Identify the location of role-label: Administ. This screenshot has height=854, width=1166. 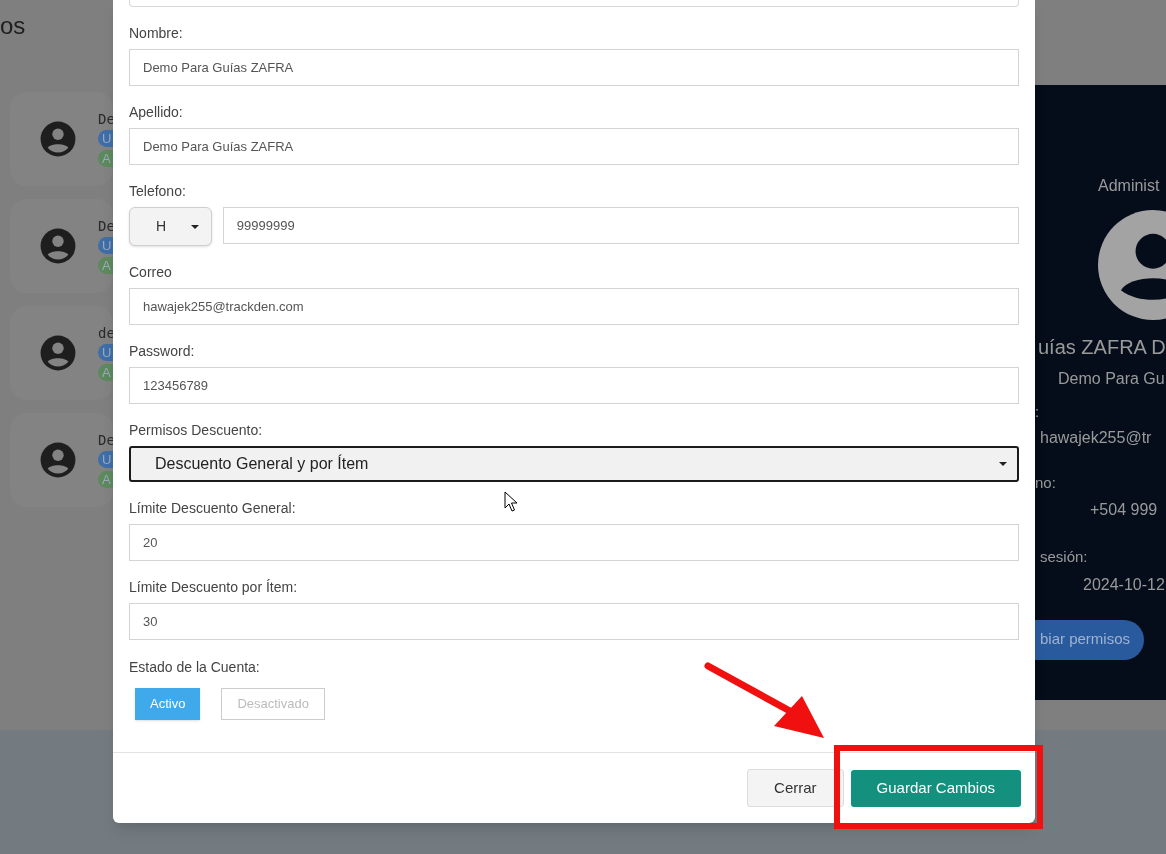
(1129, 186).